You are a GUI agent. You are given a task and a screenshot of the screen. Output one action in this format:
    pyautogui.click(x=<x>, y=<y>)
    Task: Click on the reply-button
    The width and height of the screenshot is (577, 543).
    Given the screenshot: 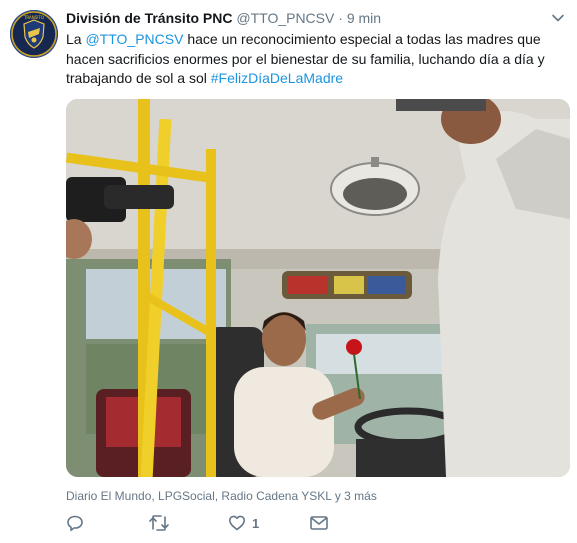 What is the action you would take?
    pyautogui.click(x=75, y=523)
    